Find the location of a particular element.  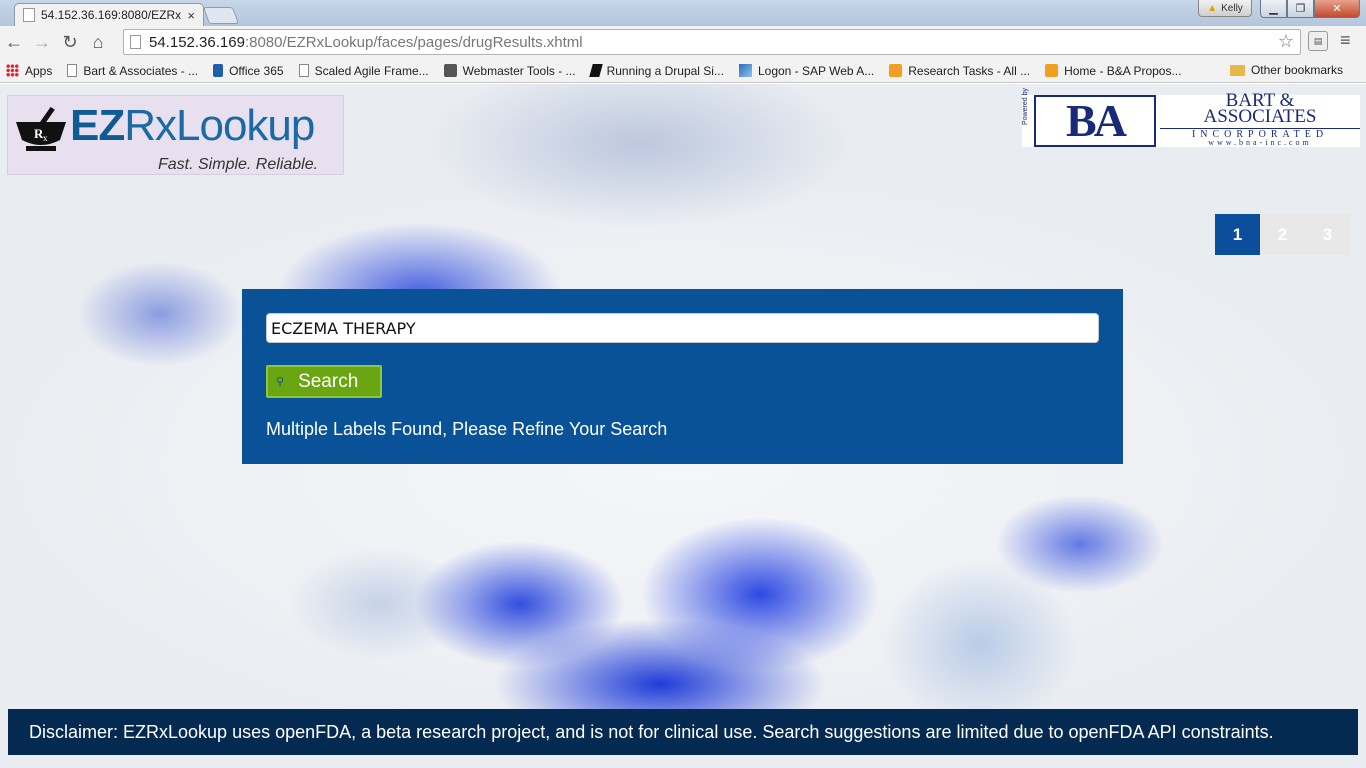

user-name: Kelly is located at coordinates (1232, 8).